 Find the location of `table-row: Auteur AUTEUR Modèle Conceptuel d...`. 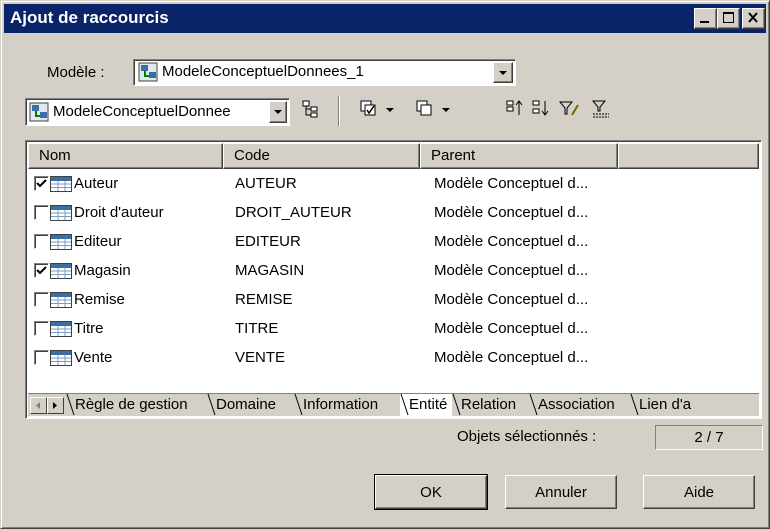

table-row: Auteur AUTEUR Modèle Conceptuel d... is located at coordinates (393, 184).